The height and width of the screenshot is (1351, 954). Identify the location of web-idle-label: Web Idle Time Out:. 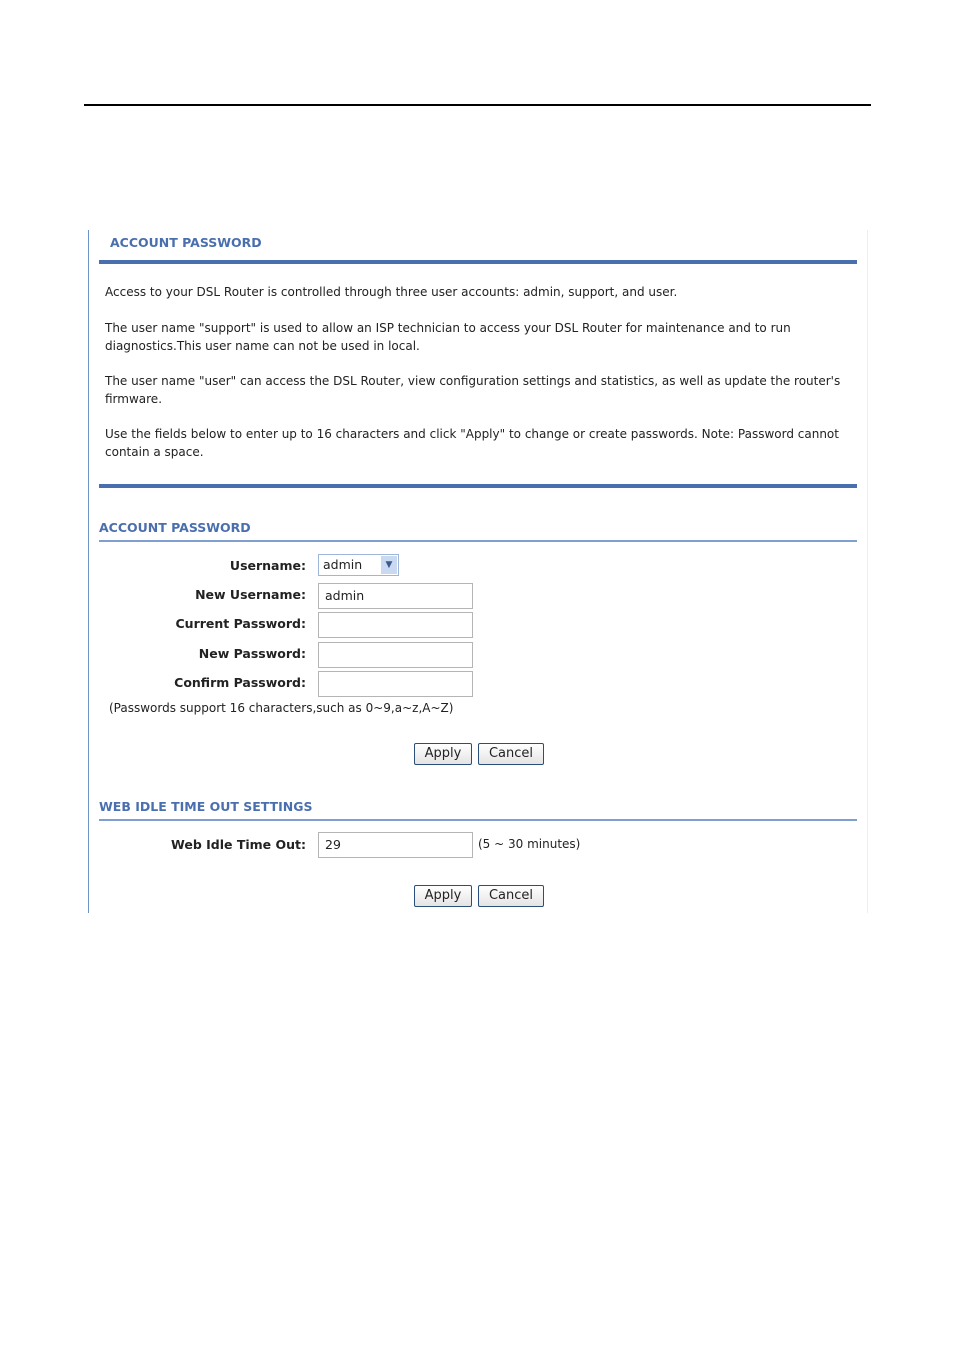
(238, 844).